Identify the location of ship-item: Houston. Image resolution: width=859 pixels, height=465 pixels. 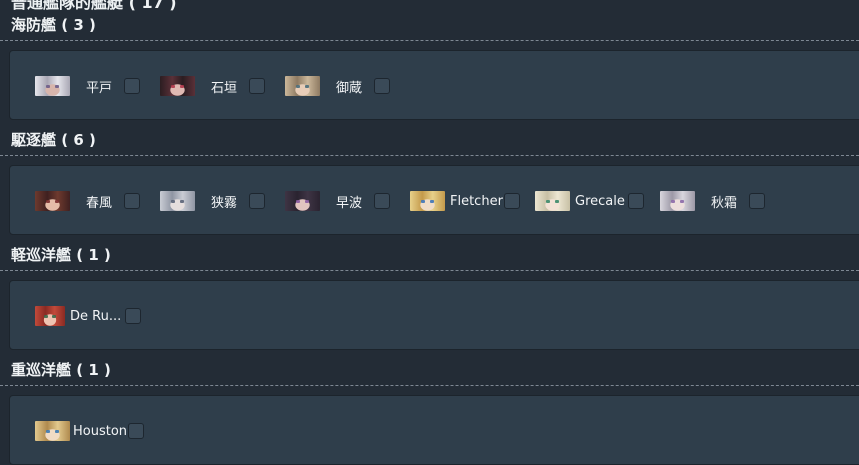
(90, 431).